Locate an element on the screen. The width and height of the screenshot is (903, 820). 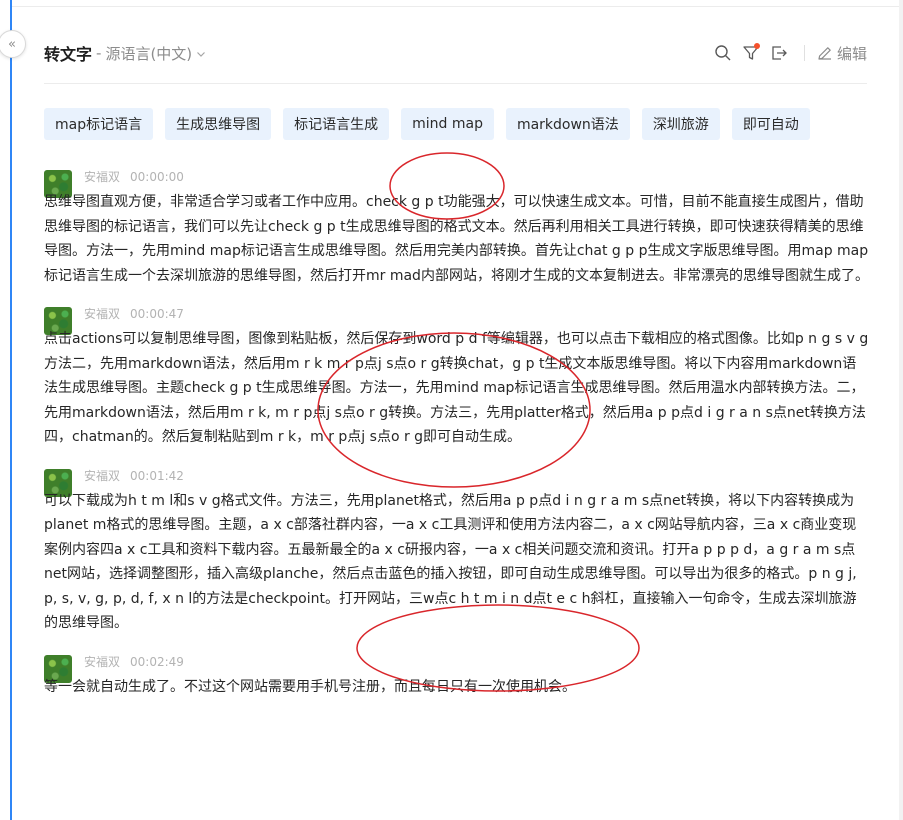
header-toolbar: 编辑 is located at coordinates (786, 53).